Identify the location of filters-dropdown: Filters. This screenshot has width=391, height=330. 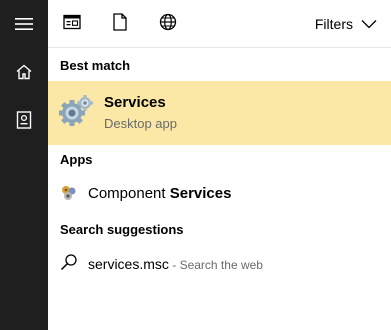
(346, 24).